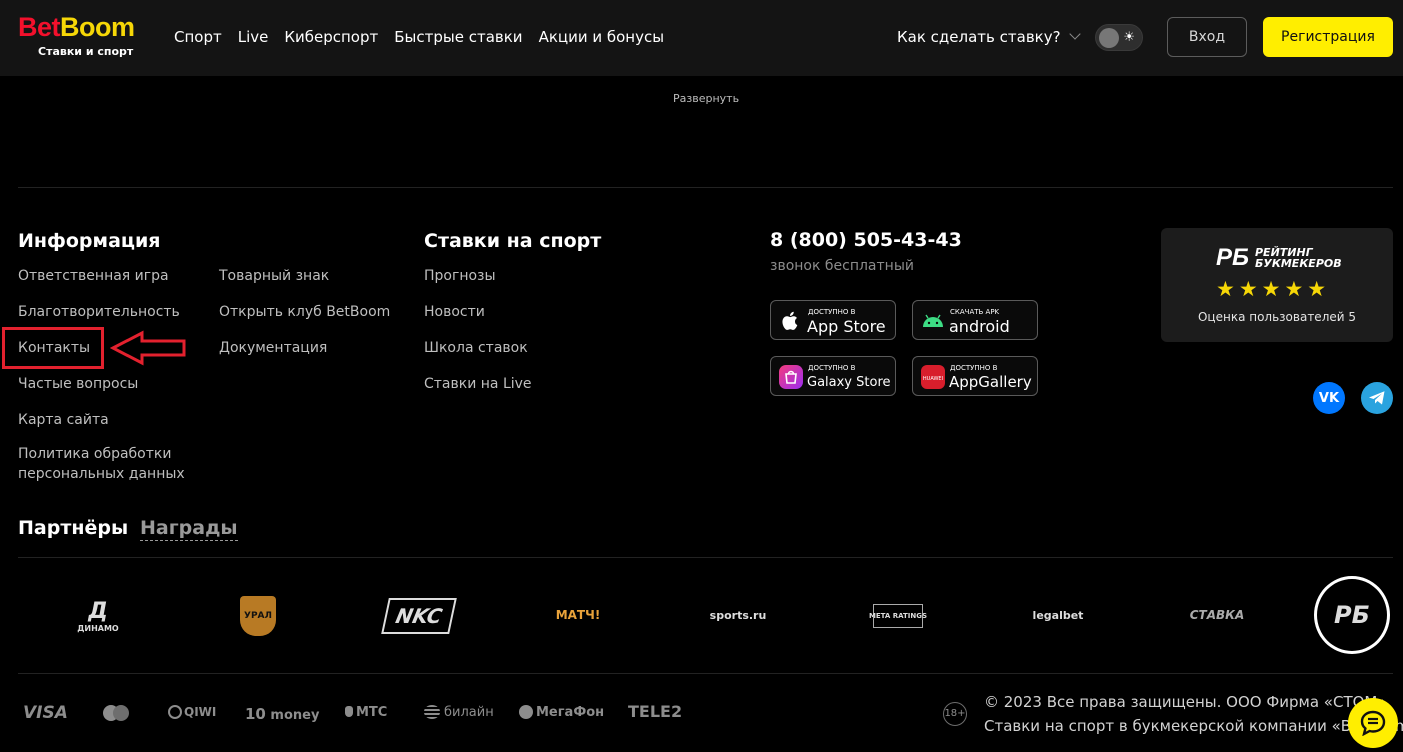  What do you see at coordinates (198, 37) in the screenshot?
I see `nav-sport: Спорт` at bounding box center [198, 37].